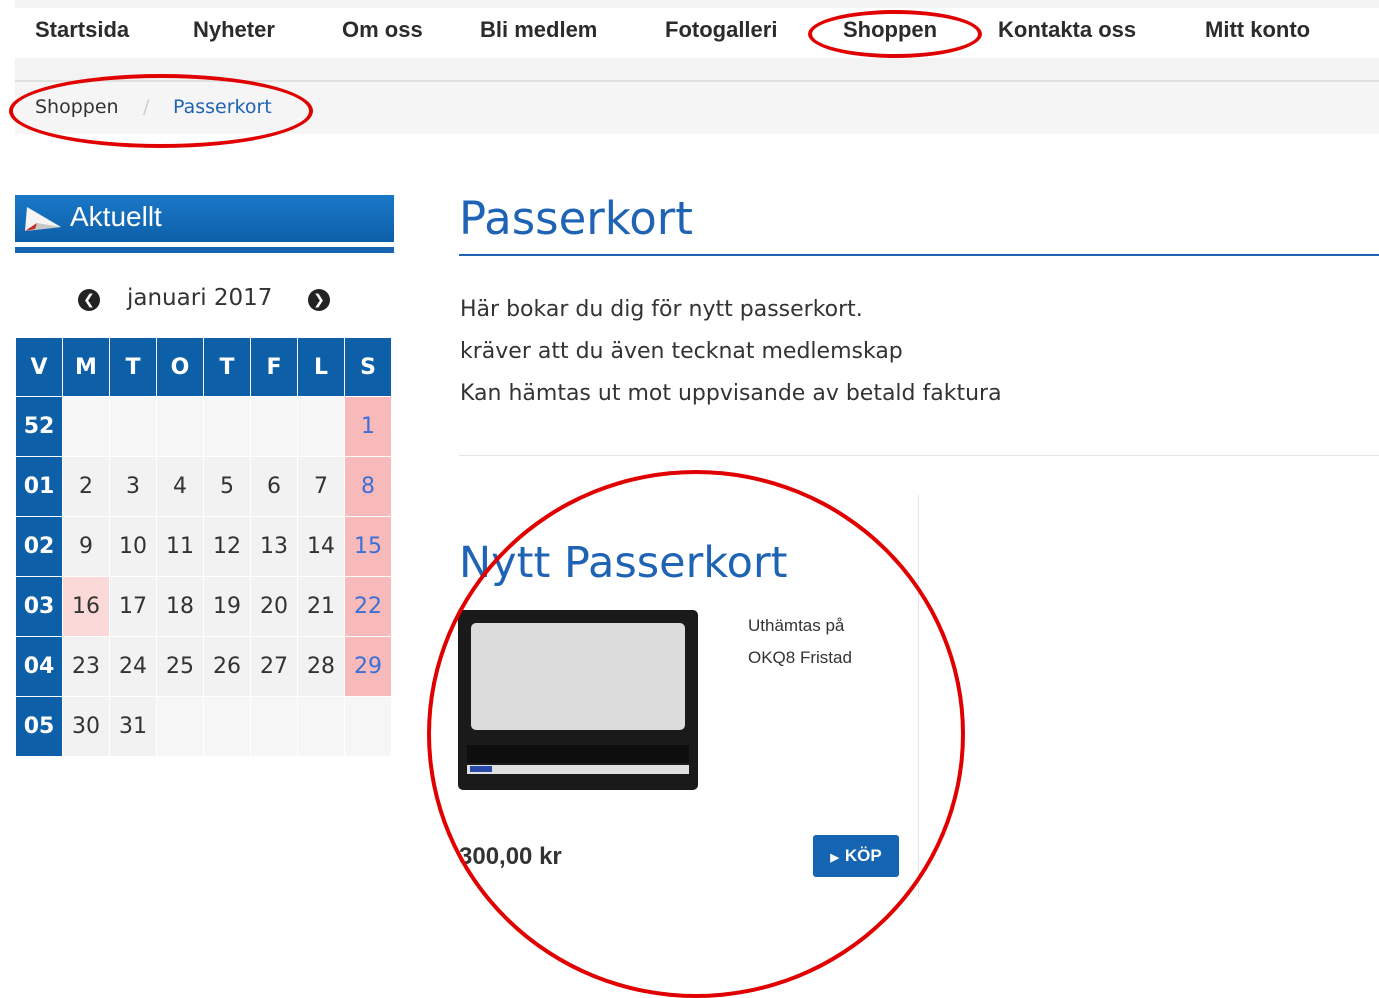 The image size is (1379, 998). I want to click on nav-nyheter: Nyheter, so click(234, 30).